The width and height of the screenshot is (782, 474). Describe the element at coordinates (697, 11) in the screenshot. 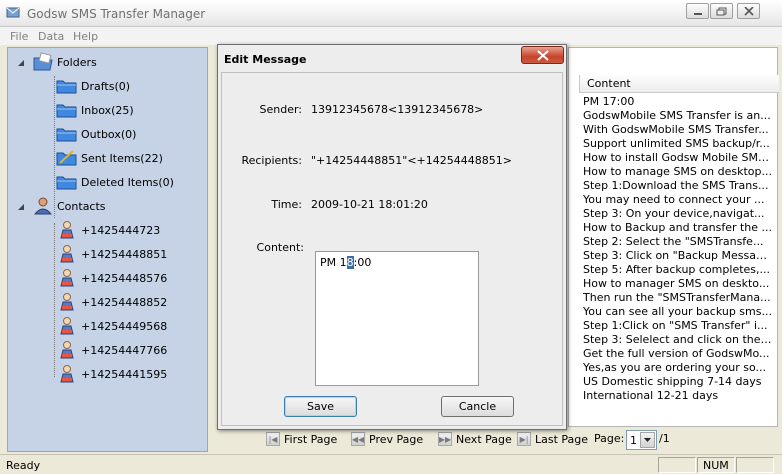

I see `minimize-button` at that location.